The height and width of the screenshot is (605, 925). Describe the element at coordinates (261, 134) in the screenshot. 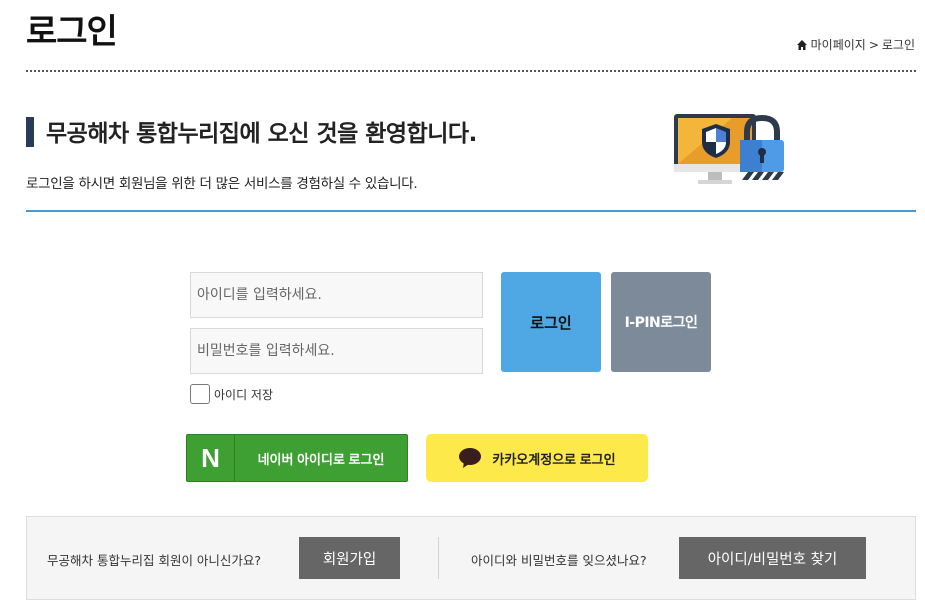

I see `welcome-title: 무공해차 통합누리집에 오신 것을 환영합니다.` at that location.